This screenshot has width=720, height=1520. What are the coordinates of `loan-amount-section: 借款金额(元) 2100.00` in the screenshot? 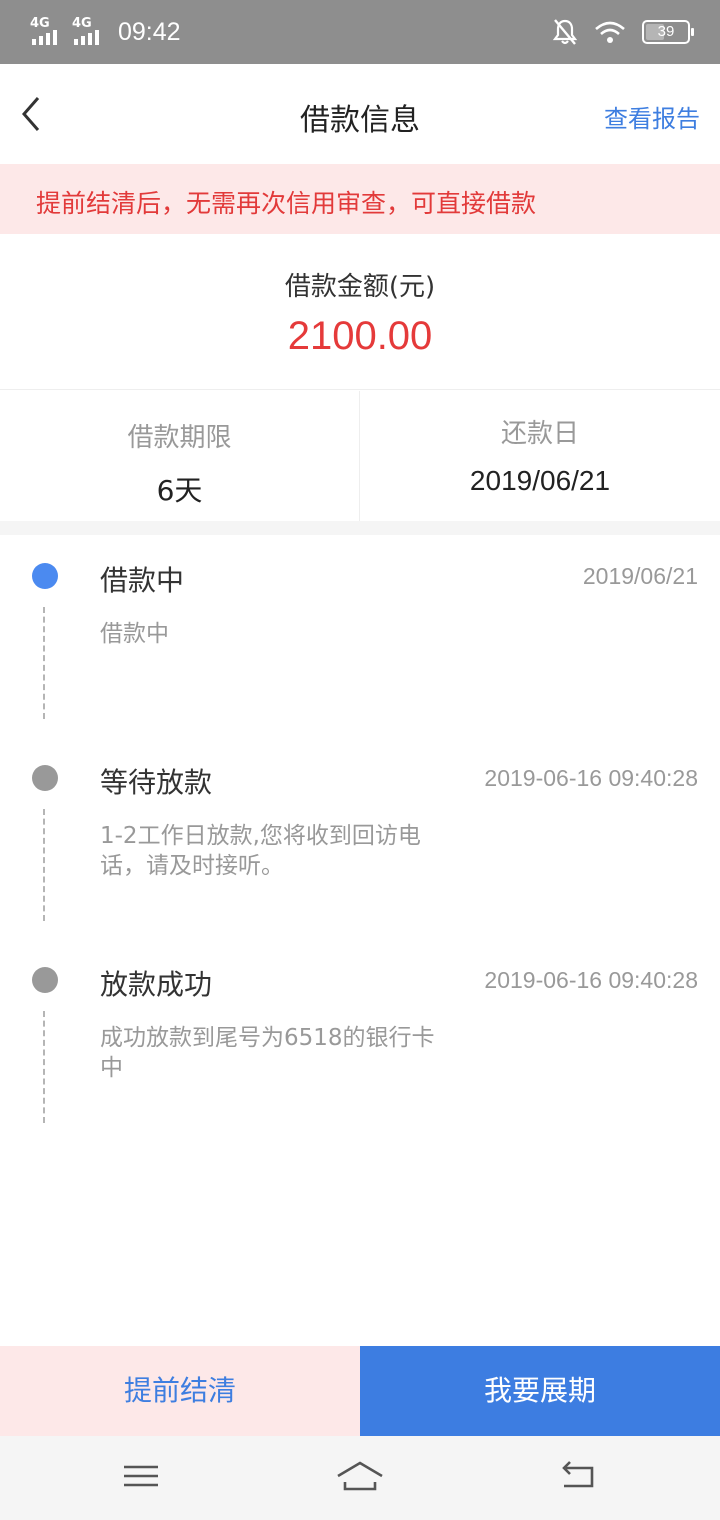 It's located at (360, 312).